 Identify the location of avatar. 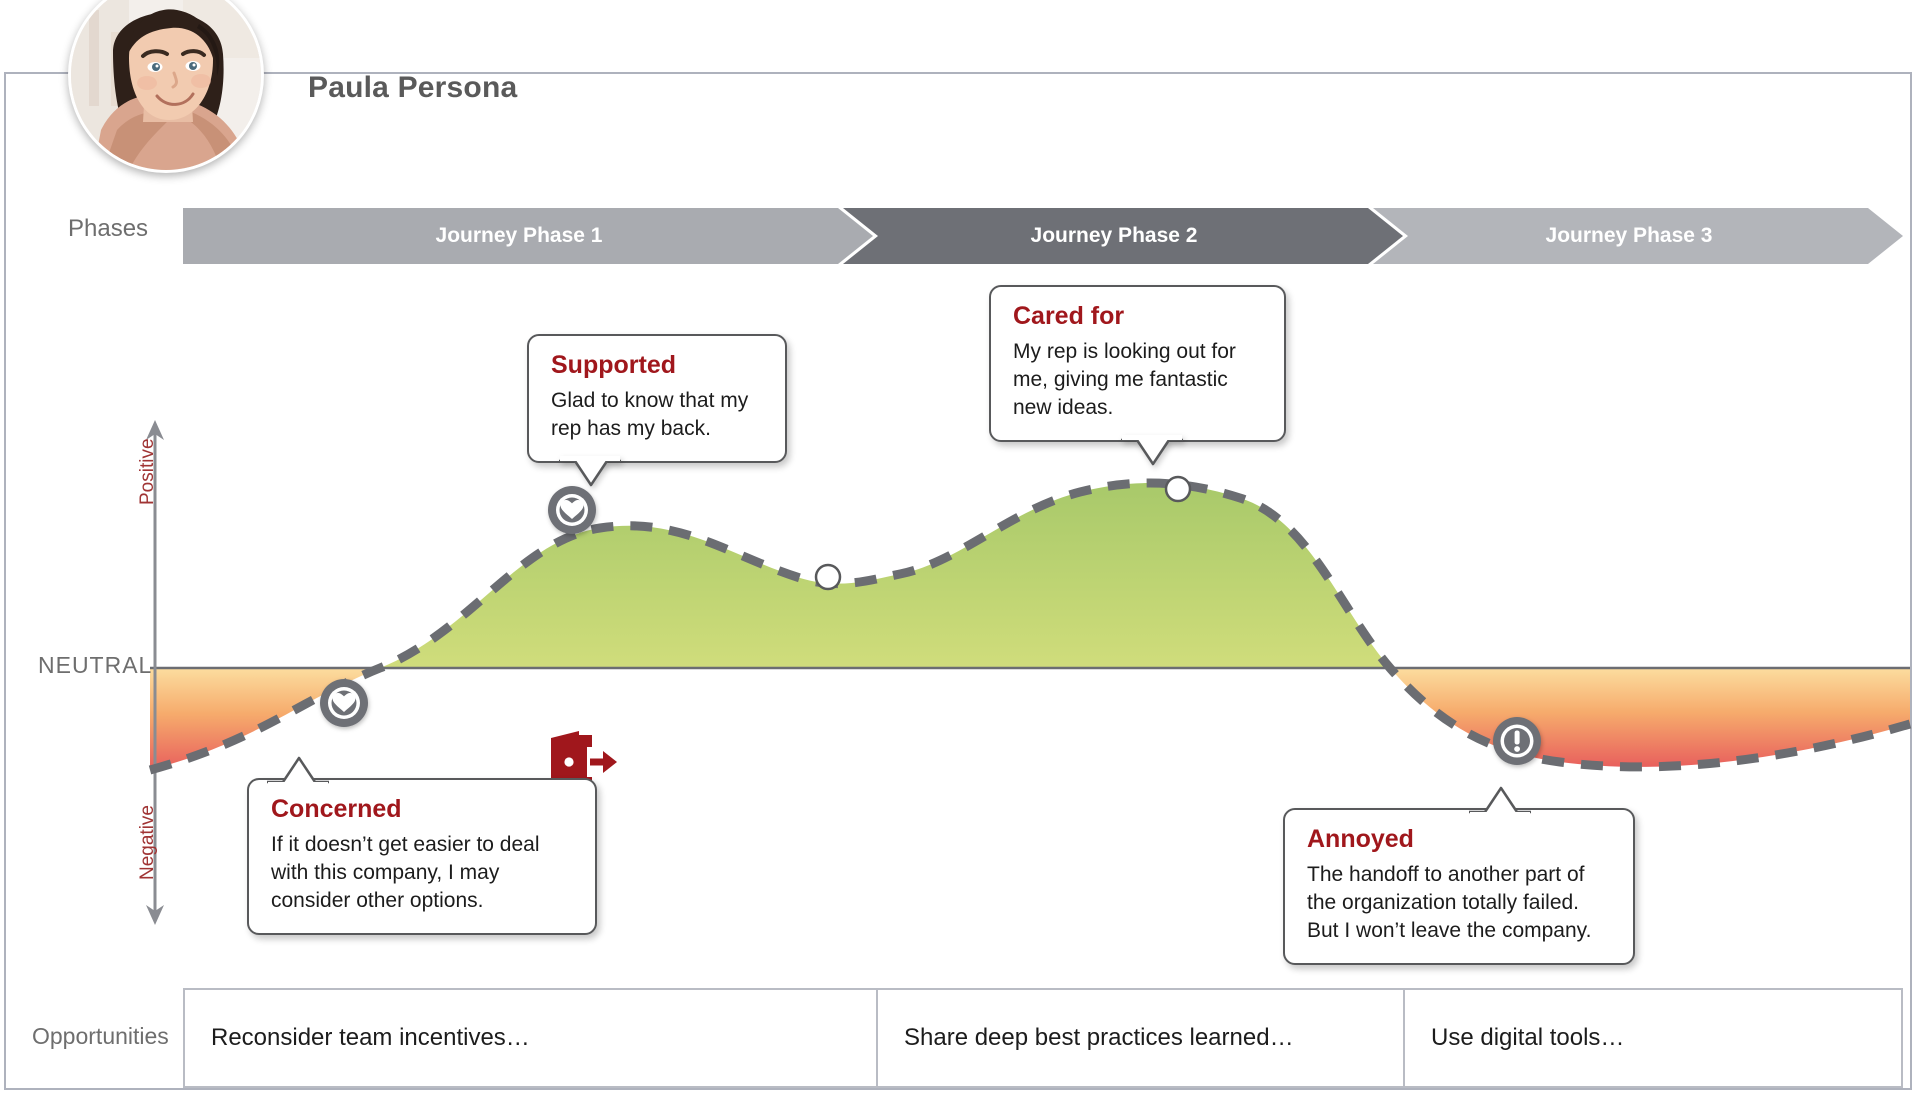
(166, 86).